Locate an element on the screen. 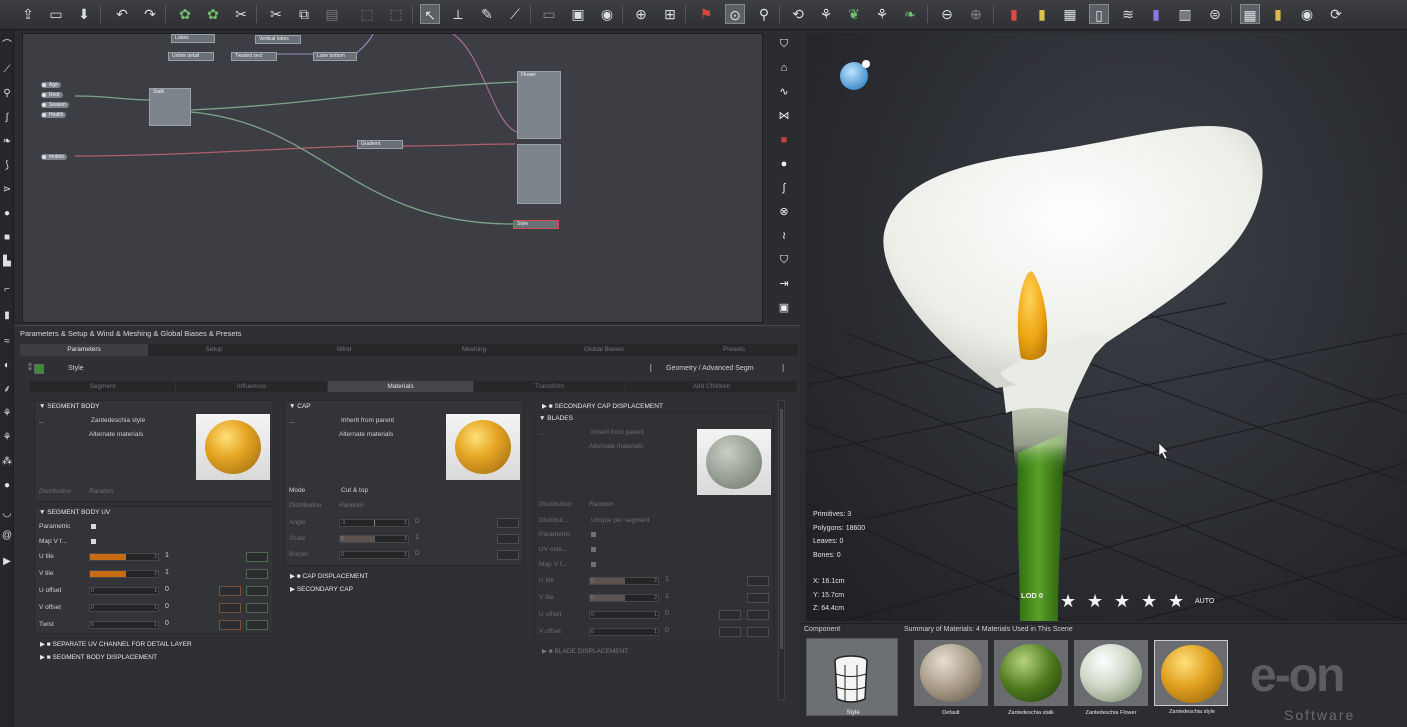 The width and height of the screenshot is (1407, 727). brush-icon: ⟋ is located at coordinates (7, 70).